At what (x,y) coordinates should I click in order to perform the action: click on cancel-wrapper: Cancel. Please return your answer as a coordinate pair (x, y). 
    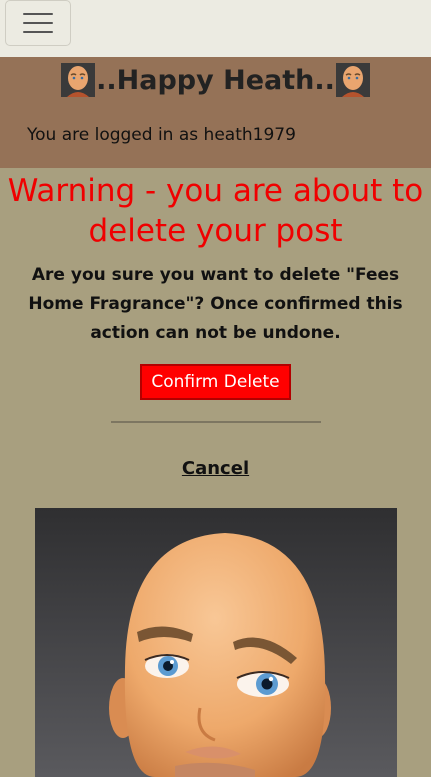
    Looking at the image, I should click on (215, 468).